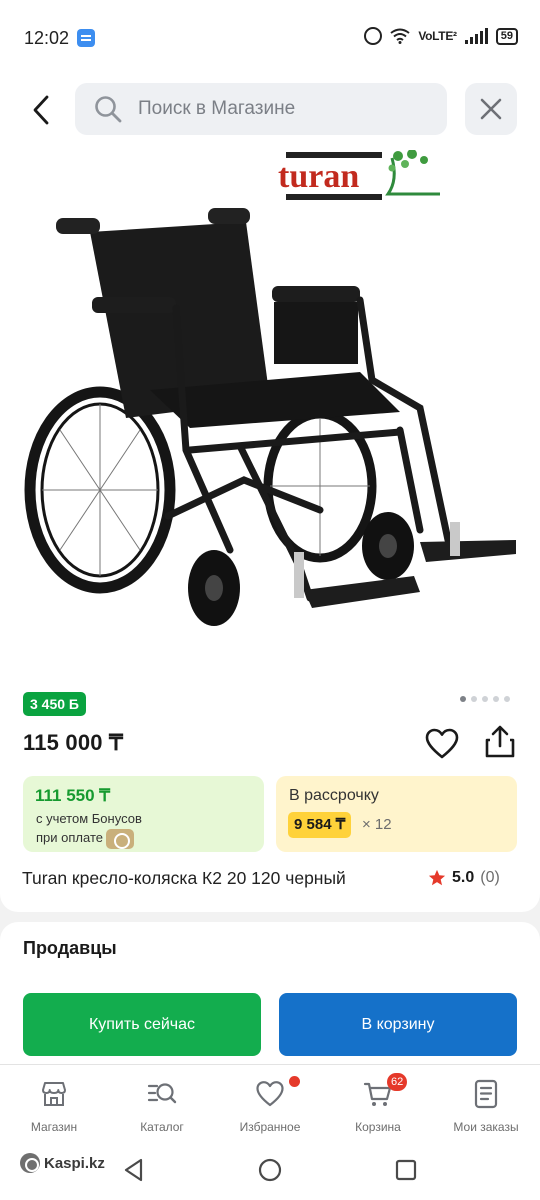  What do you see at coordinates (396, 814) in the screenshot?
I see `installment-card: В рассрочку 9 584 ₸ × 12` at bounding box center [396, 814].